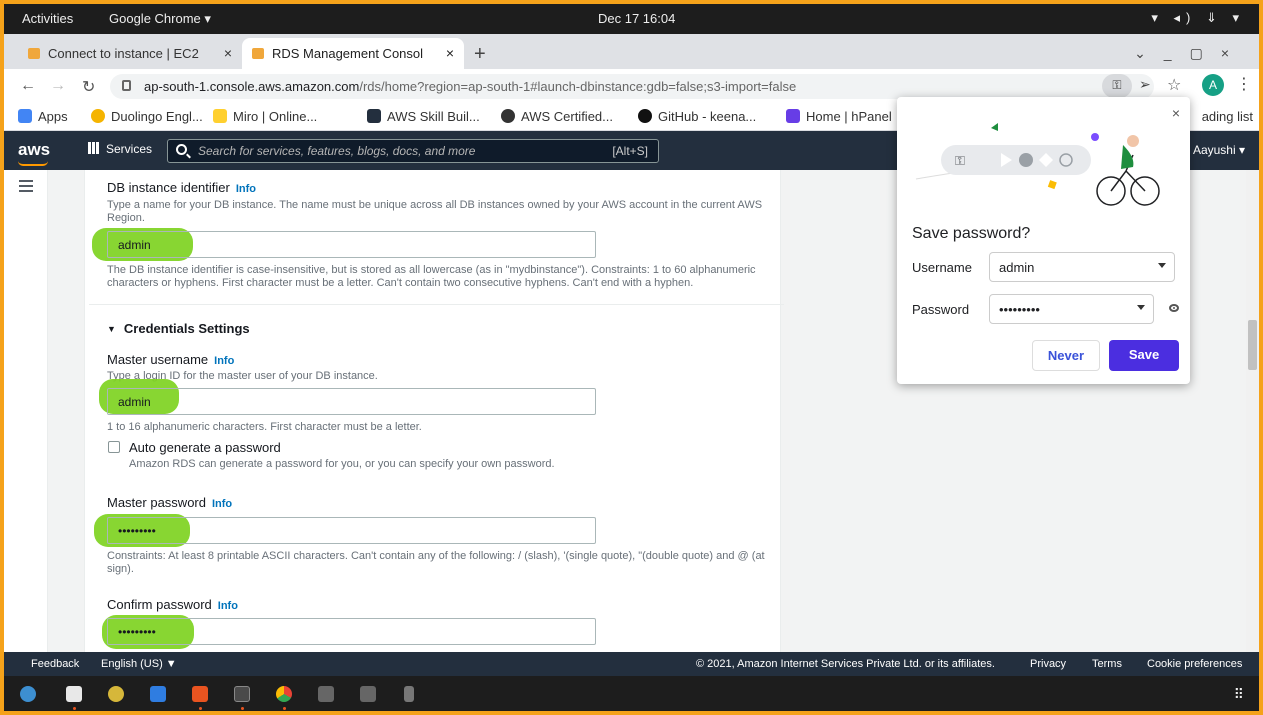 This screenshot has height=715, width=1263. What do you see at coordinates (74, 694) in the screenshot?
I see `files-icon` at bounding box center [74, 694].